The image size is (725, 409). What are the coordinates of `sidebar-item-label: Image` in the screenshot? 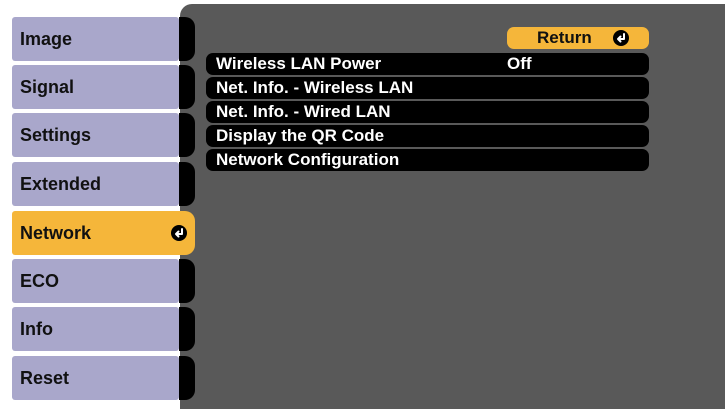 It's located at (46, 39).